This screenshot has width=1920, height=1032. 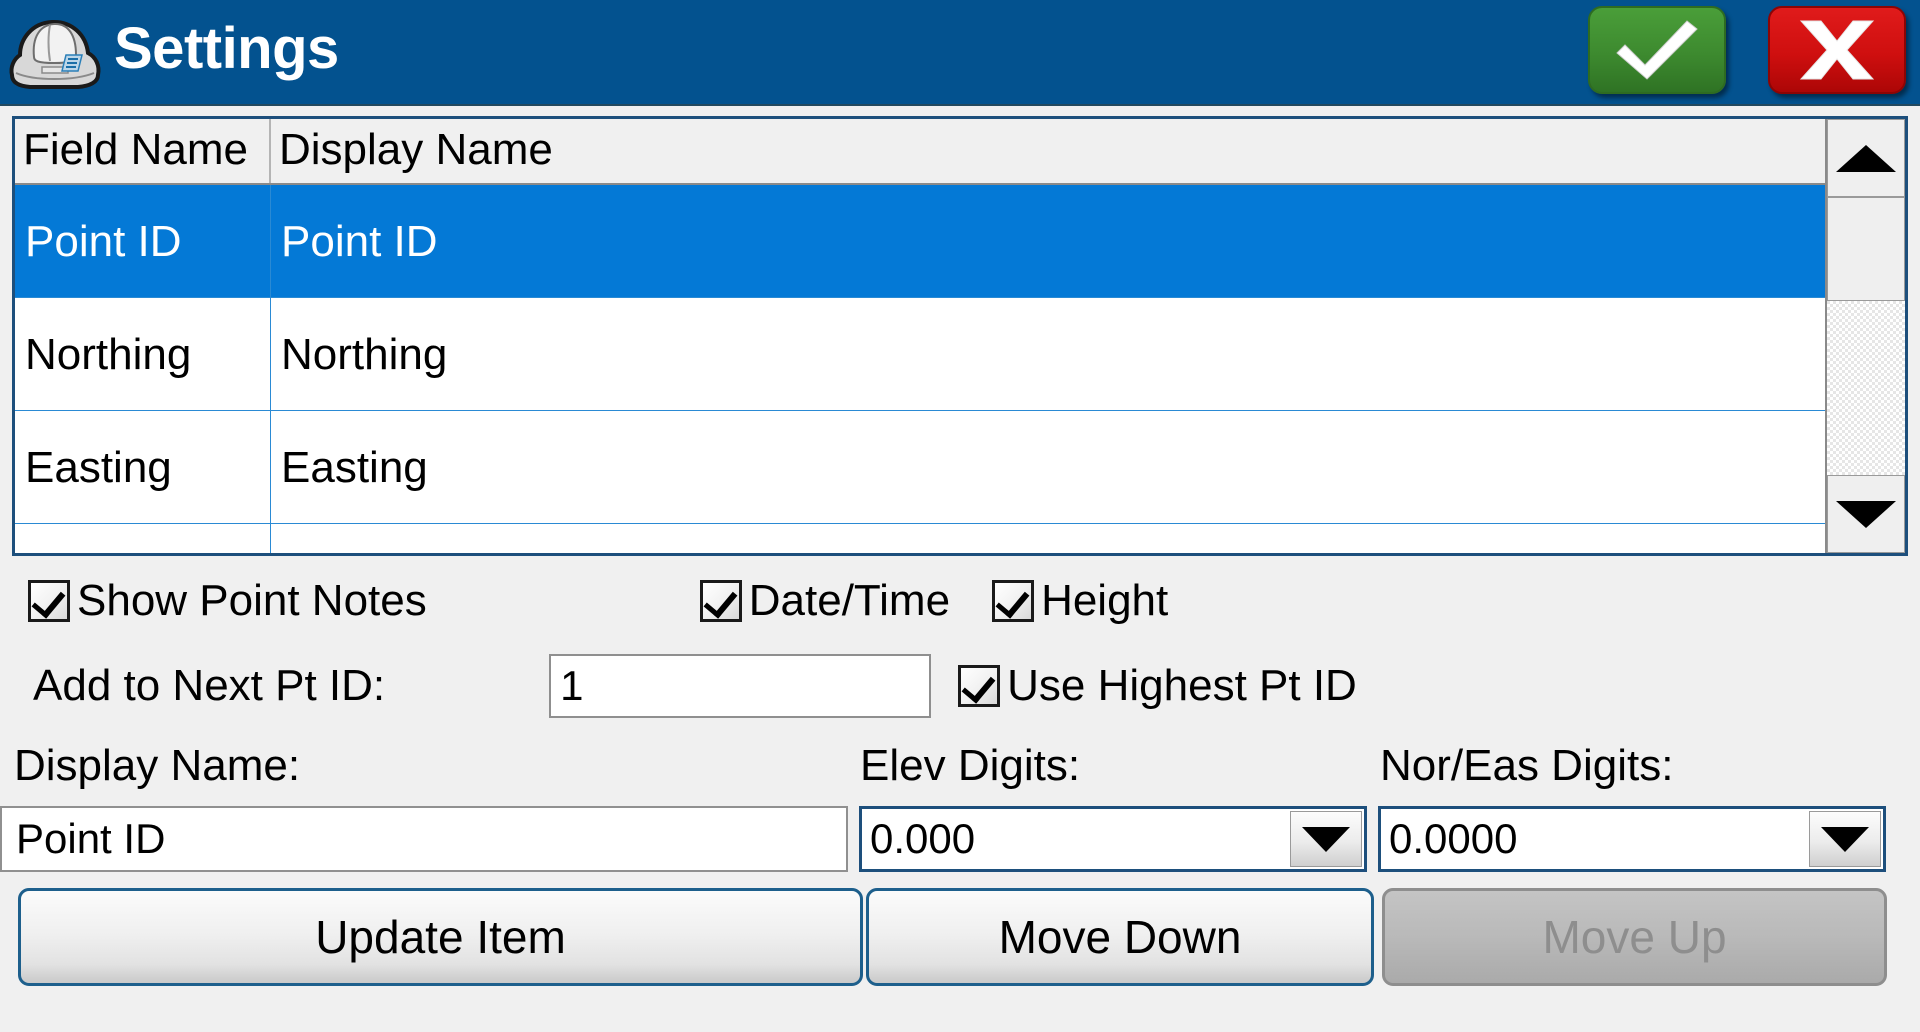 I want to click on field-inputs-row: Point ID 0.000 0.0000, so click(x=960, y=843).